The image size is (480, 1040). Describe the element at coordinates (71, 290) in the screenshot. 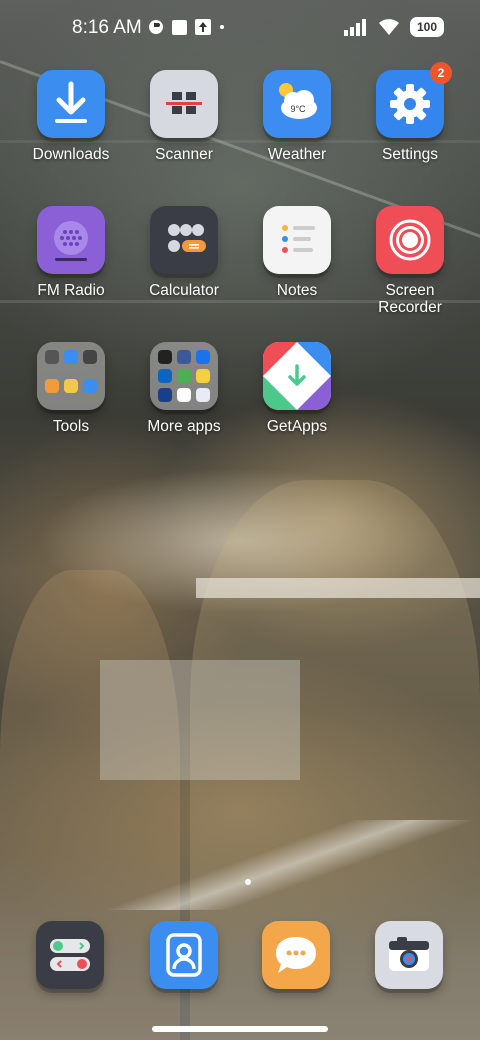

I see `app-label: FM Radio` at that location.